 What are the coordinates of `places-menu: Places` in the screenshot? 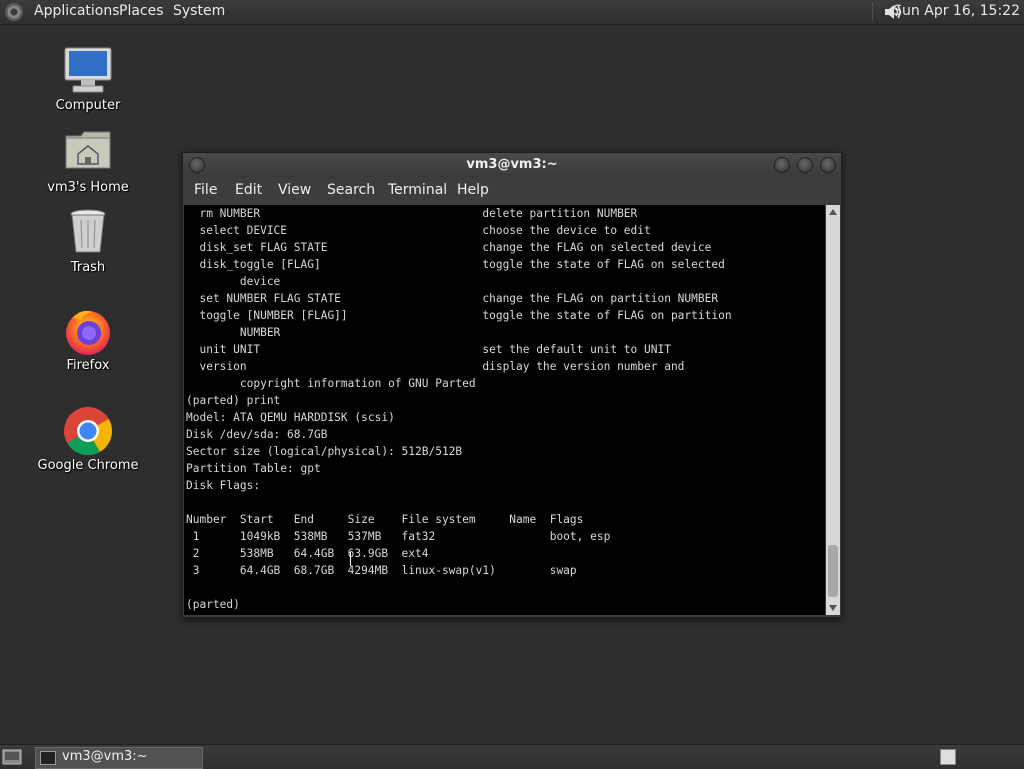 It's located at (141, 11).